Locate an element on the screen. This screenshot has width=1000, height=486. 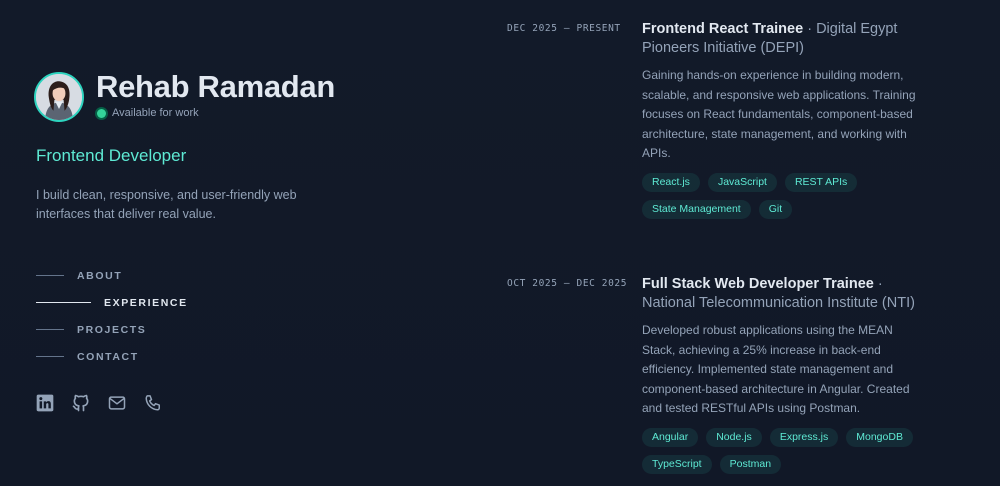
tech-tag: Node.js is located at coordinates (734, 437).